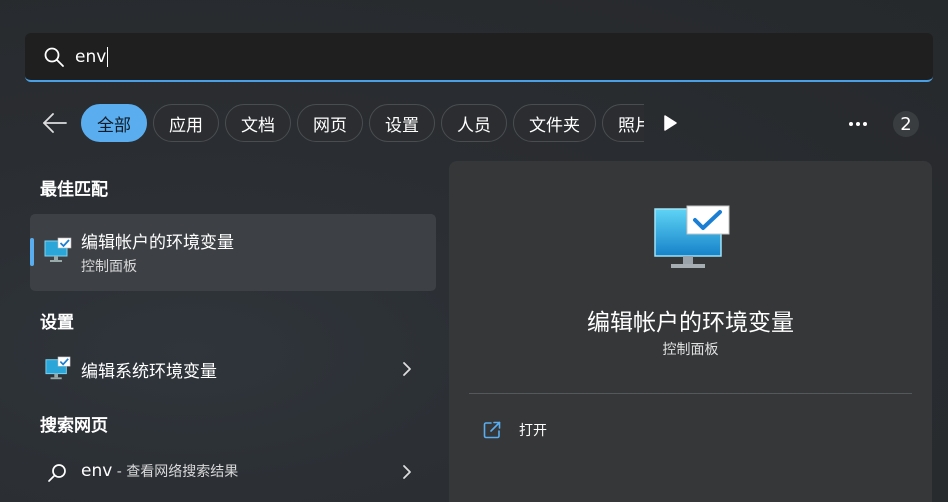 This screenshot has width=948, height=502. What do you see at coordinates (690, 350) in the screenshot?
I see `detail-subtitle: 控制面板` at bounding box center [690, 350].